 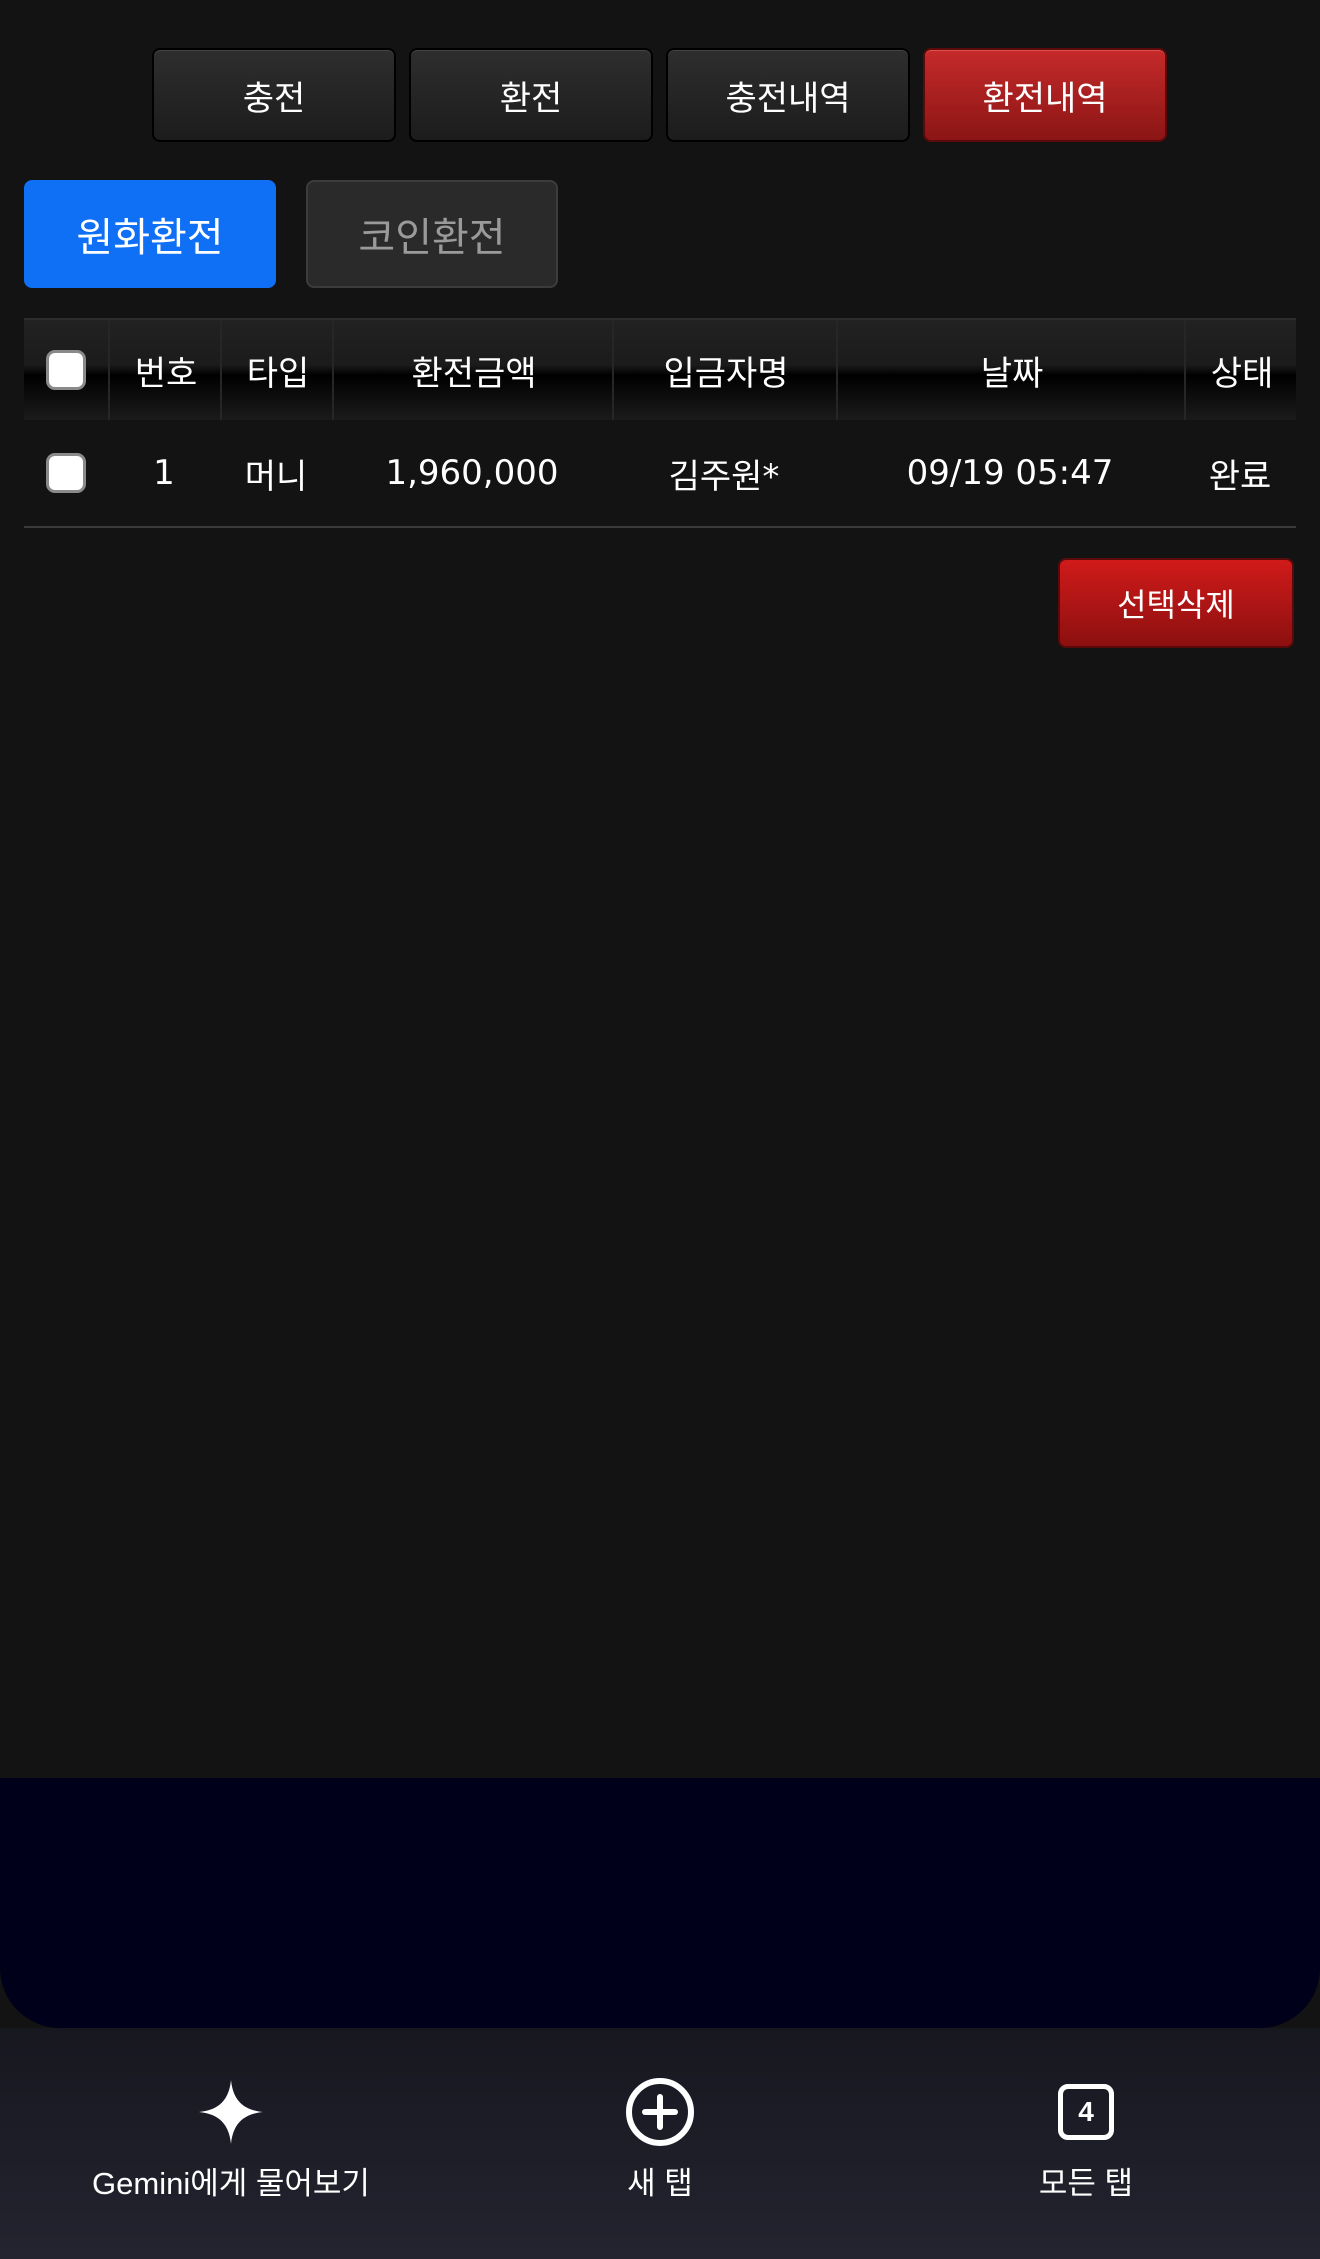 What do you see at coordinates (274, 95) in the screenshot?
I see `tab-charge: 충전` at bounding box center [274, 95].